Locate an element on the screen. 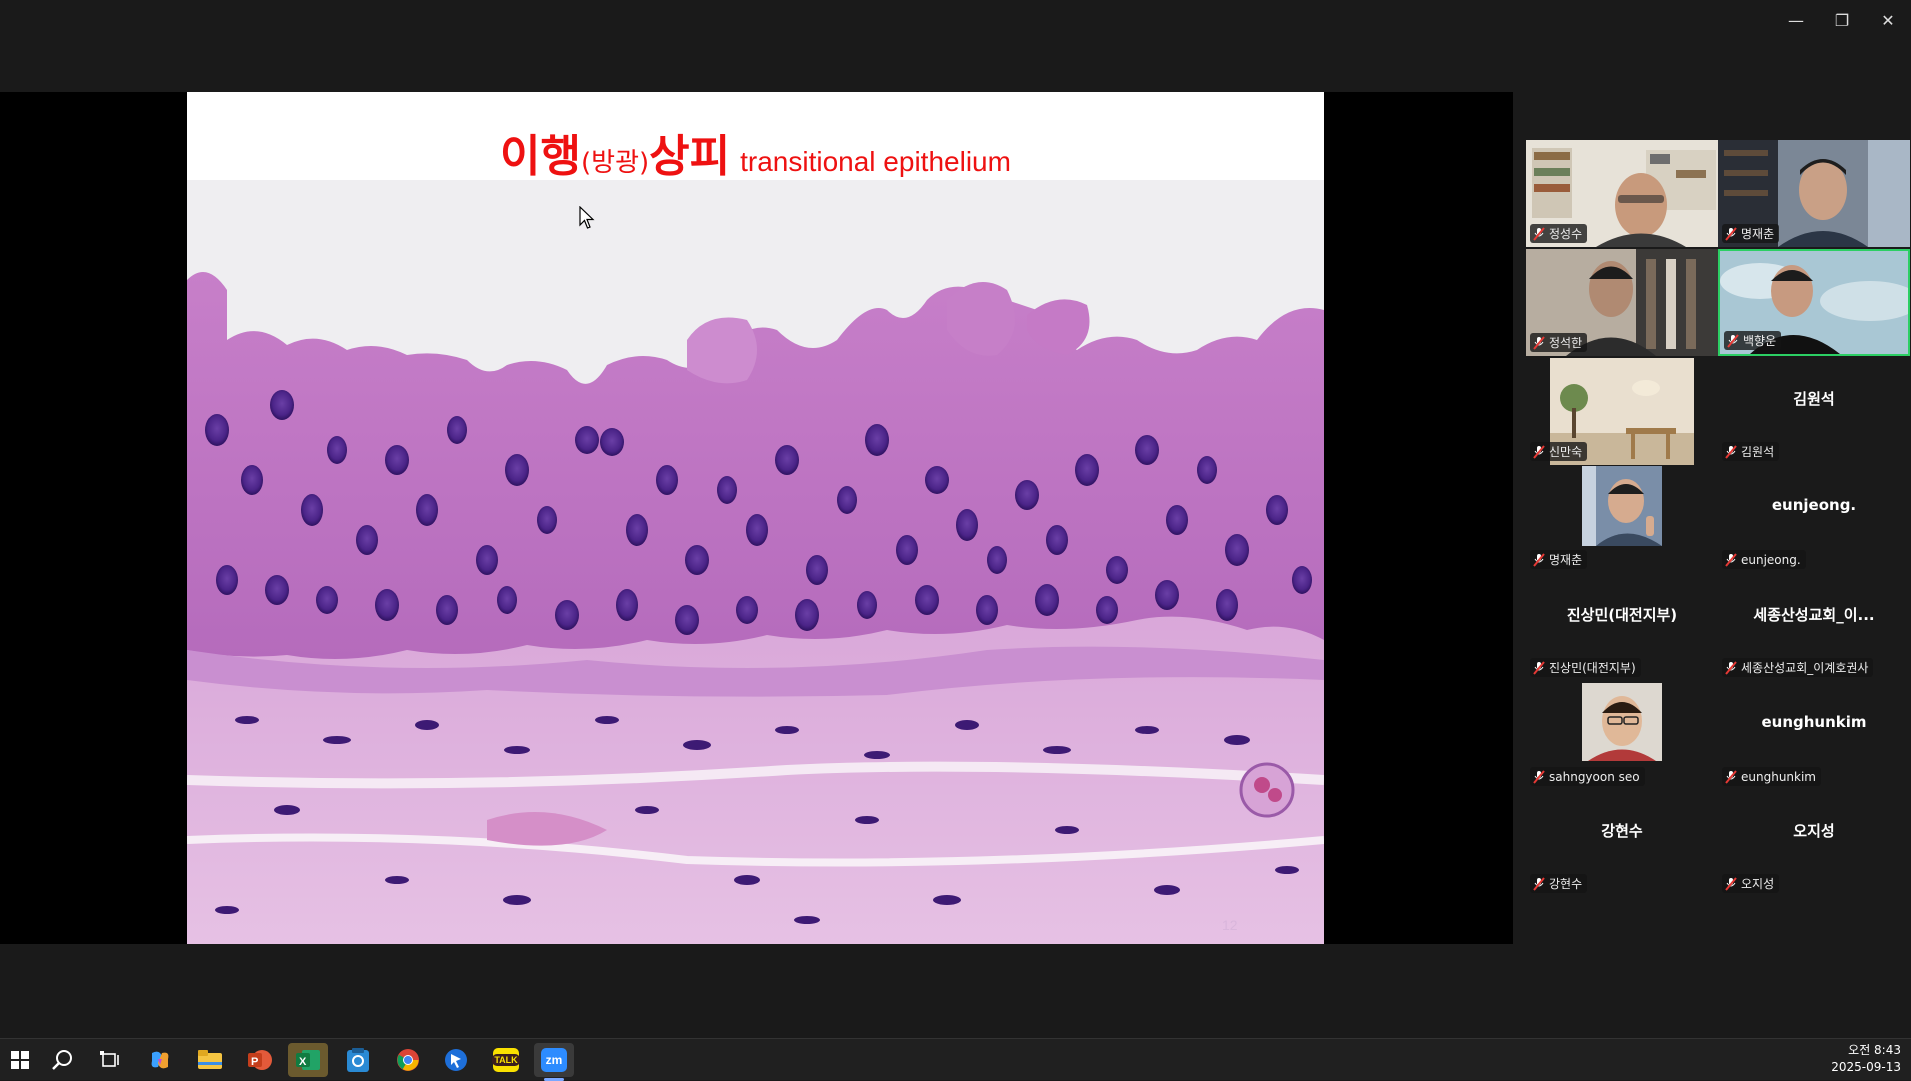 This screenshot has height=1081, width=1911. task-view-button is located at coordinates (110, 1060).